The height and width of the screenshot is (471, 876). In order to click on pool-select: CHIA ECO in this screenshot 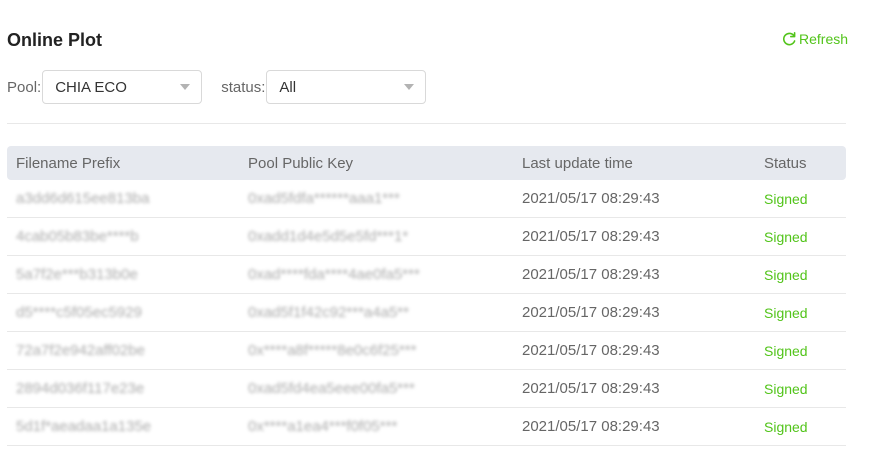, I will do `click(122, 87)`.